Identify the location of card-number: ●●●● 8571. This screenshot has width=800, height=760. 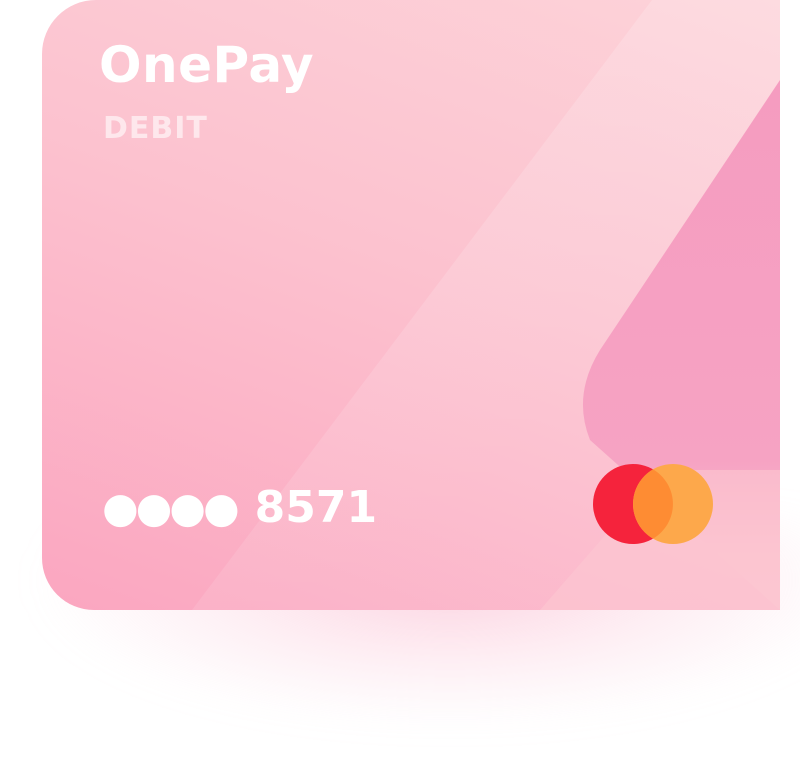
(239, 508).